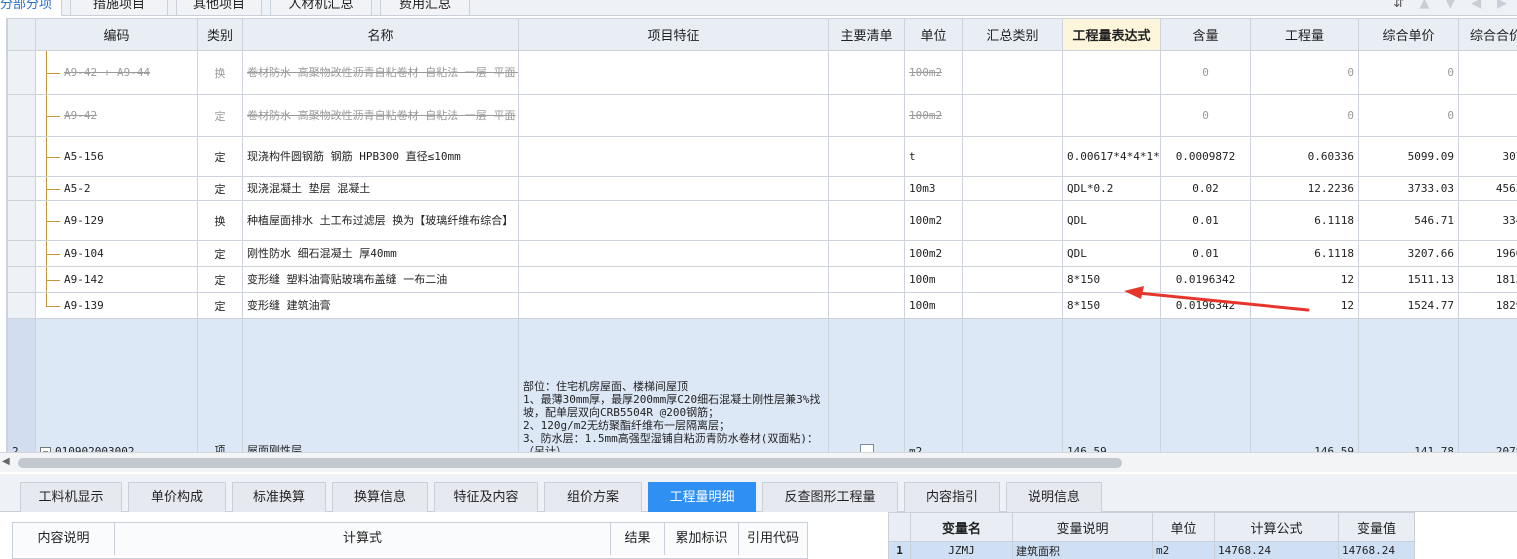 The width and height of the screenshot is (1517, 559). Describe the element at coordinates (1502, 5) in the screenshot. I see `arrow-right-icon: ▶` at that location.